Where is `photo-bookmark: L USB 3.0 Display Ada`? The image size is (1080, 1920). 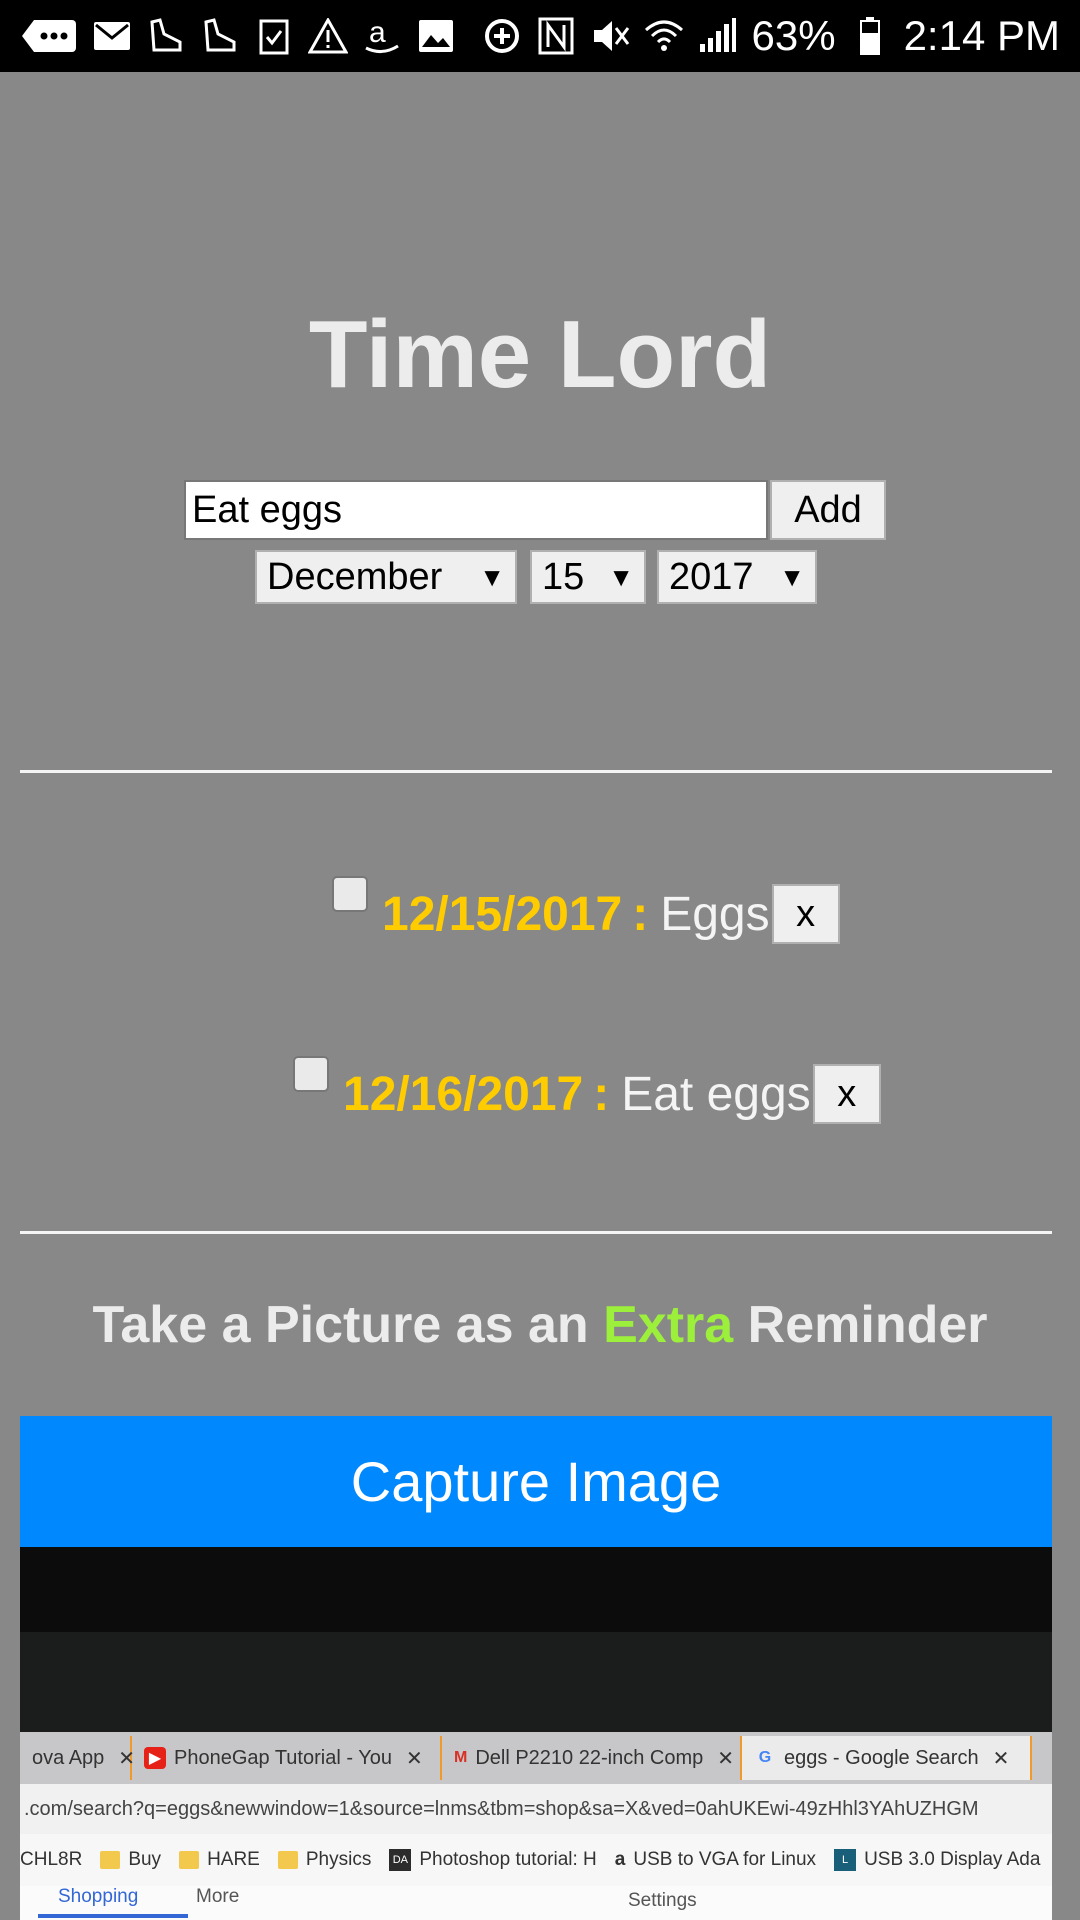 photo-bookmark: L USB 3.0 Display Ada is located at coordinates (937, 1860).